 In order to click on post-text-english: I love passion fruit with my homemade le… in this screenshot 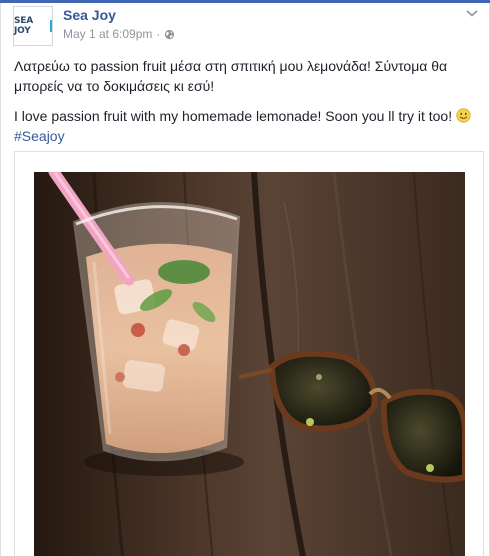, I will do `click(233, 116)`.